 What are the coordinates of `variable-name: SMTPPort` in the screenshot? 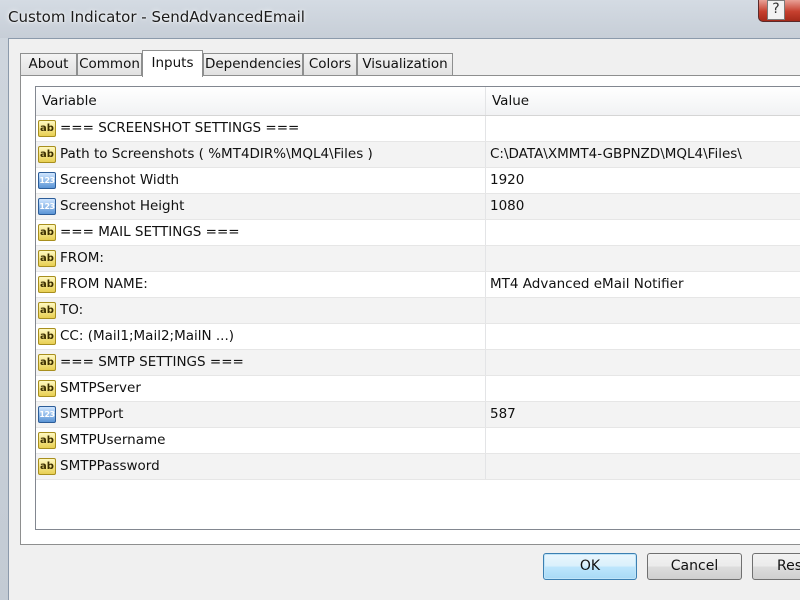 It's located at (92, 414).